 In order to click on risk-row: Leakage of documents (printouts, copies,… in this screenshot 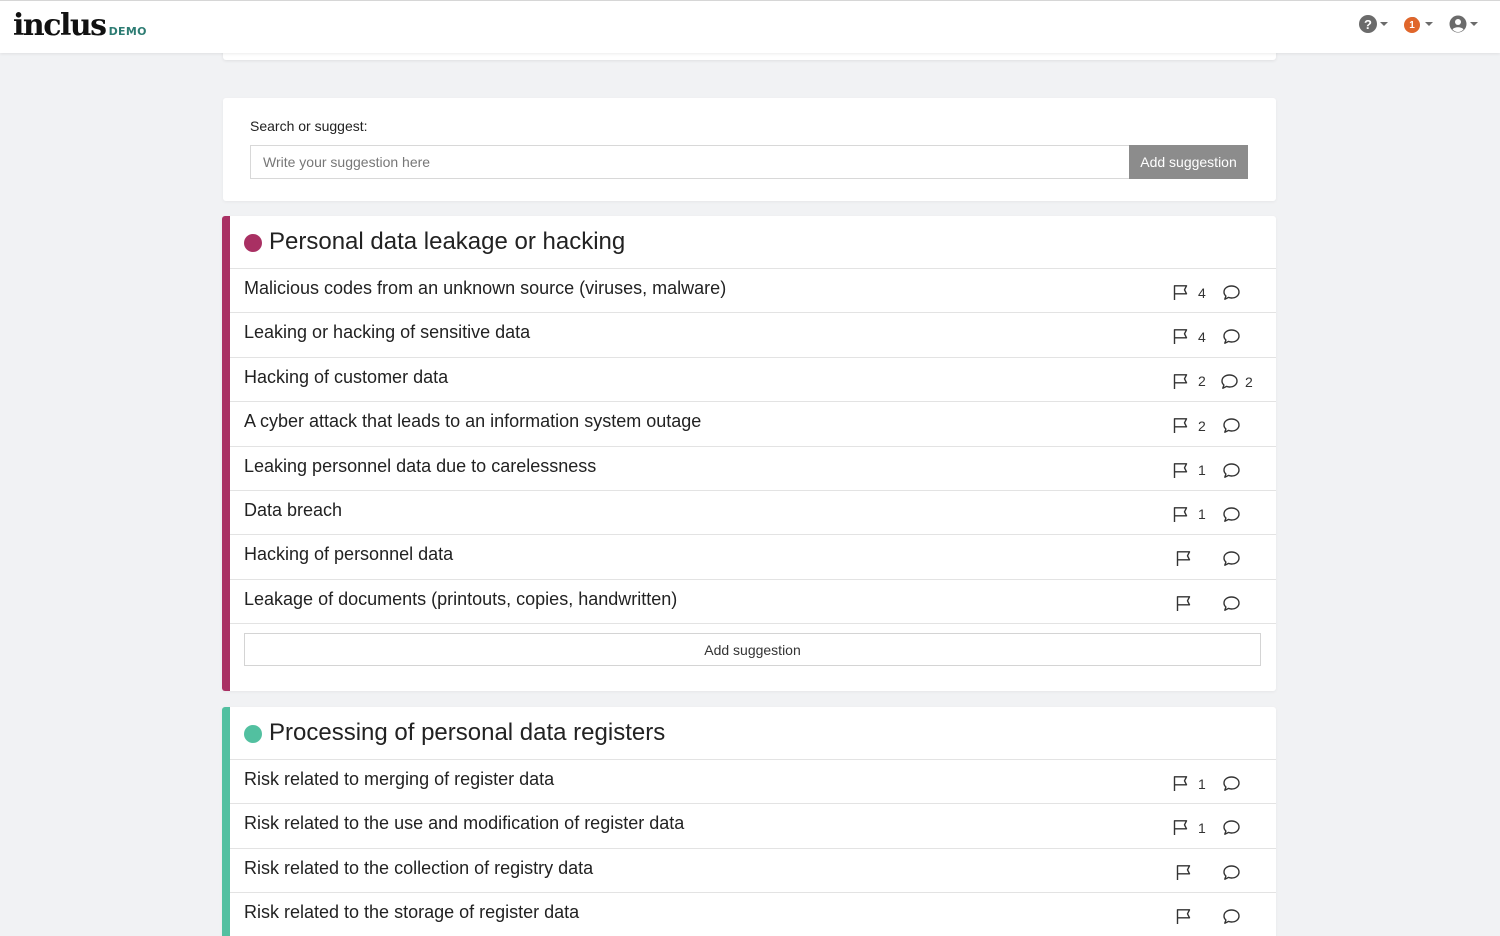, I will do `click(753, 602)`.